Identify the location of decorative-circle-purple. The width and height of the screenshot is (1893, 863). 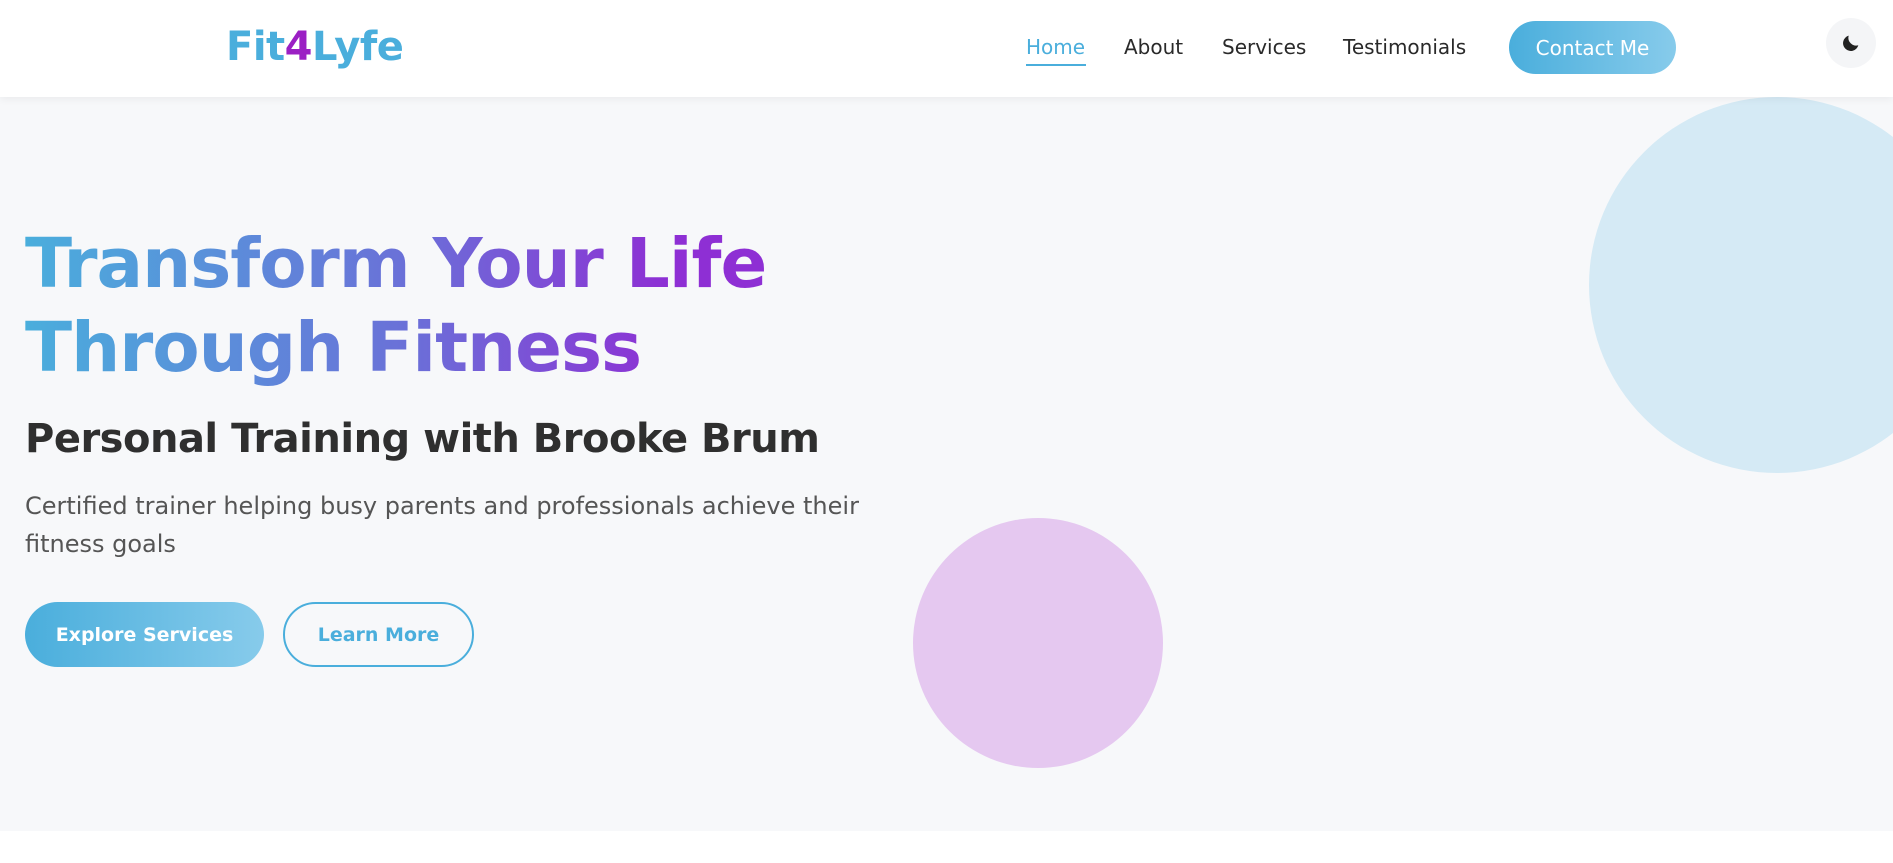
(1038, 643).